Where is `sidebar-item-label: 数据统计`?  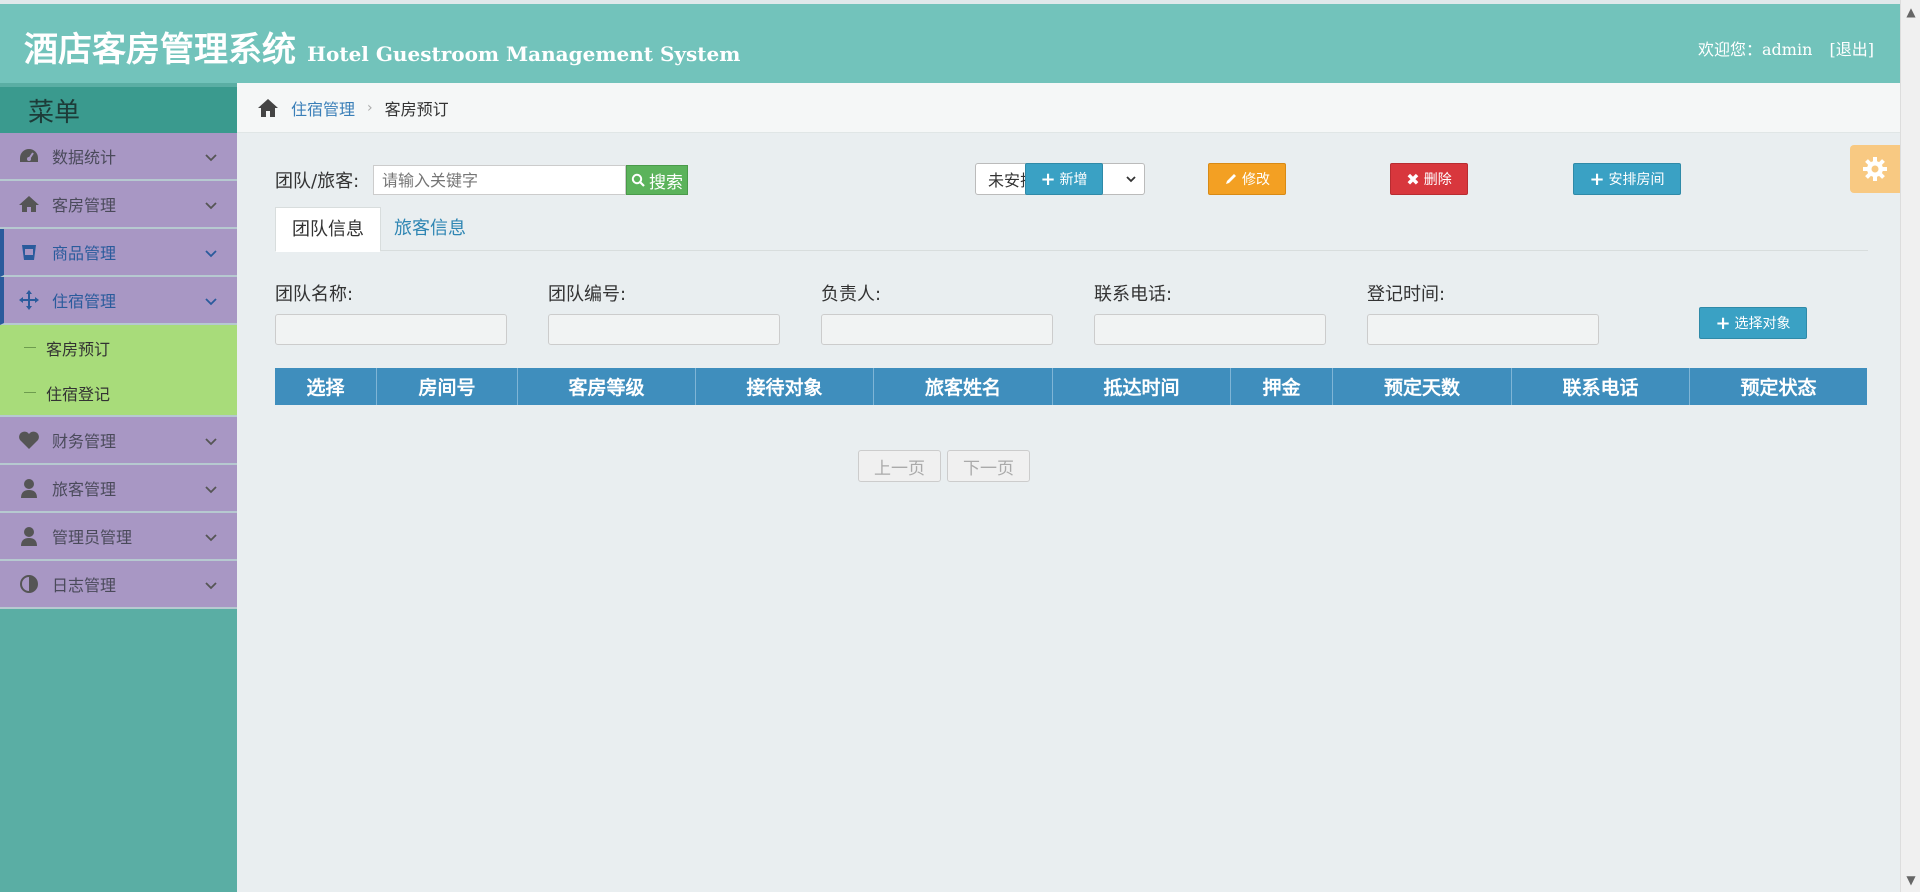
sidebar-item-label: 数据统计 is located at coordinates (84, 157).